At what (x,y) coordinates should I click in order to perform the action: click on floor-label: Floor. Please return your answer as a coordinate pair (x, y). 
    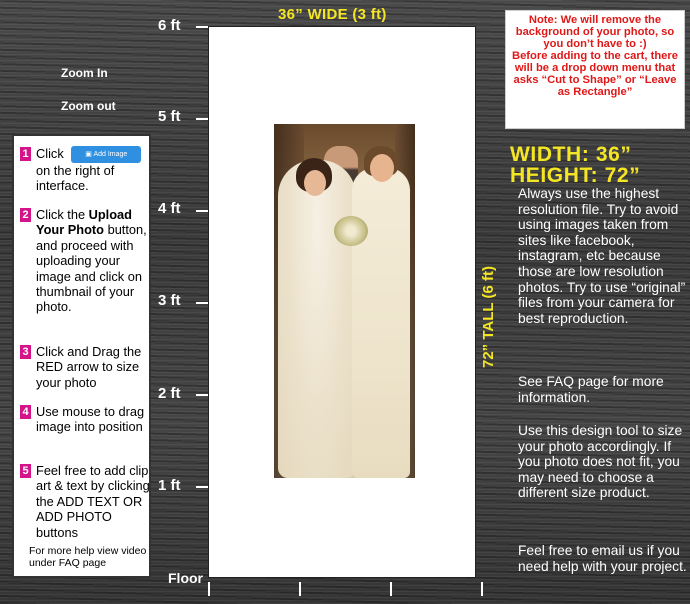
    Looking at the image, I should click on (185, 578).